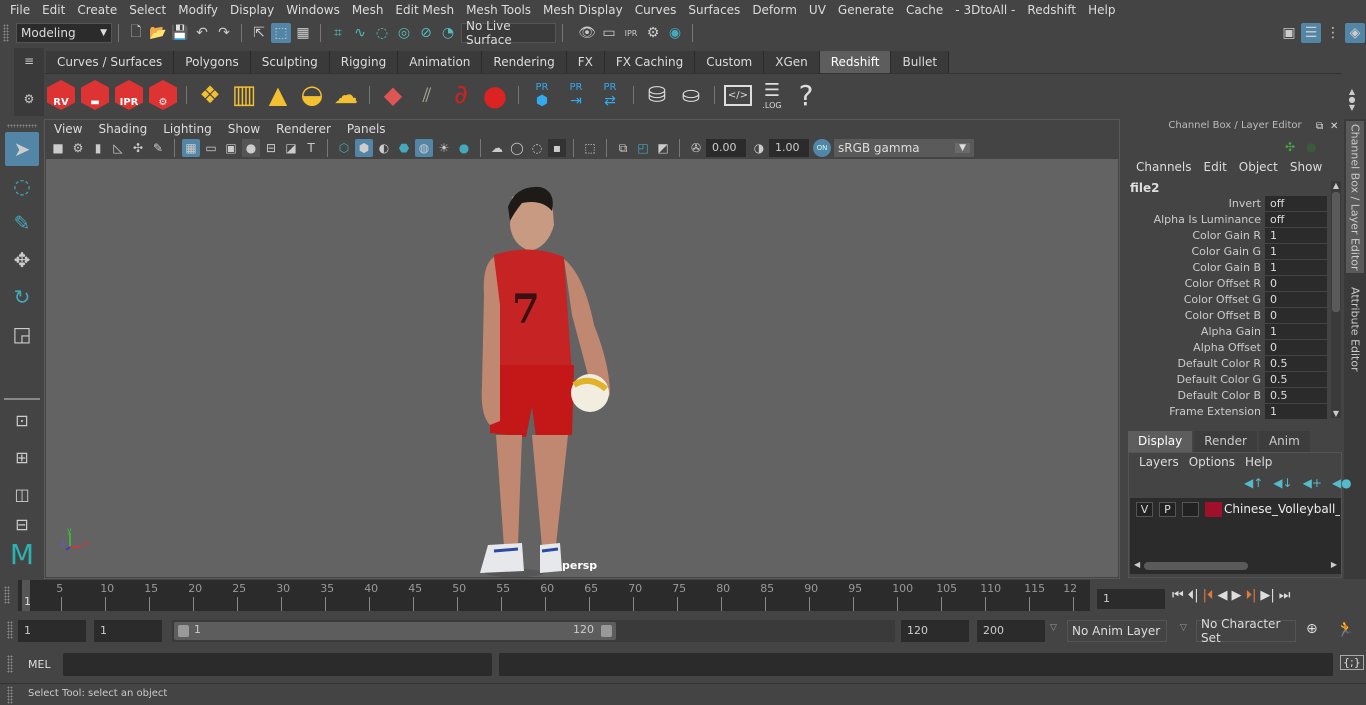 This screenshot has width=1366, height=705. I want to click on attribute-label: Color Gain B, so click(1196, 268).